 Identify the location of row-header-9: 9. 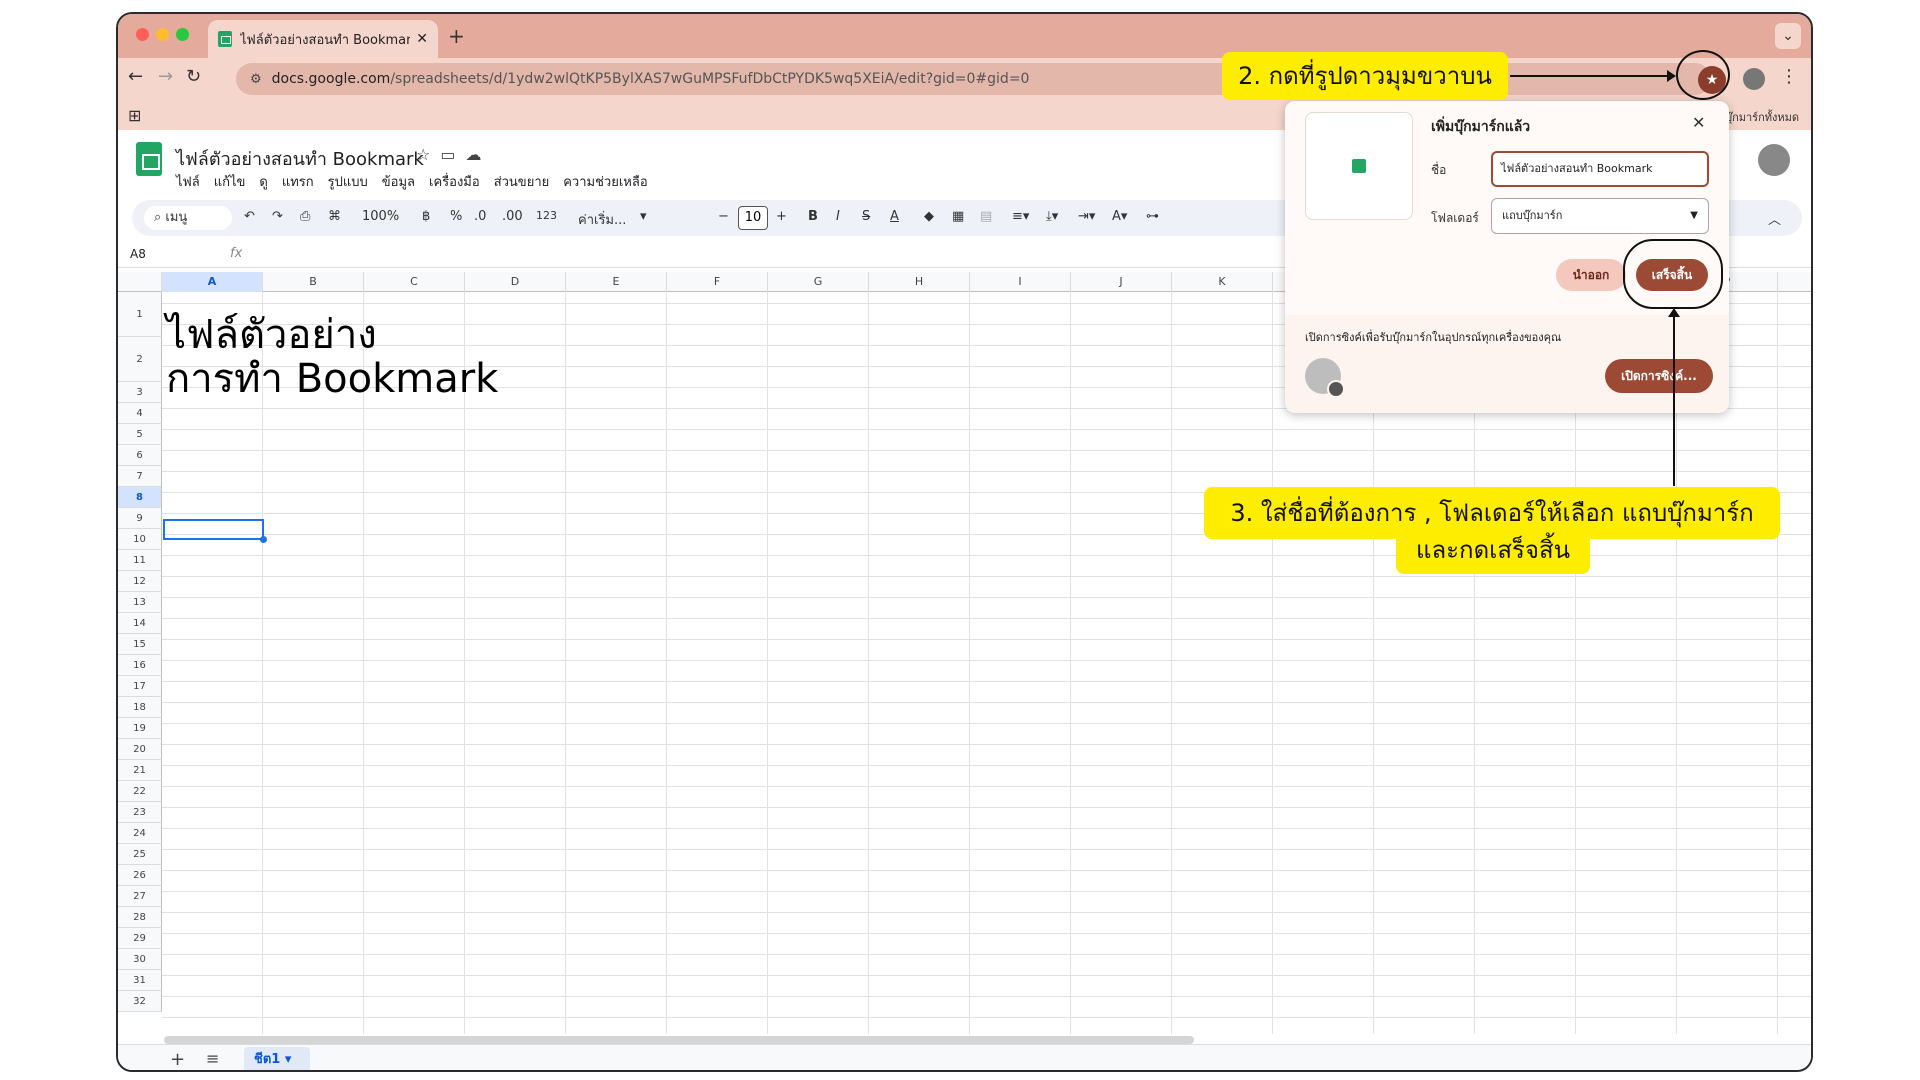
(140, 518).